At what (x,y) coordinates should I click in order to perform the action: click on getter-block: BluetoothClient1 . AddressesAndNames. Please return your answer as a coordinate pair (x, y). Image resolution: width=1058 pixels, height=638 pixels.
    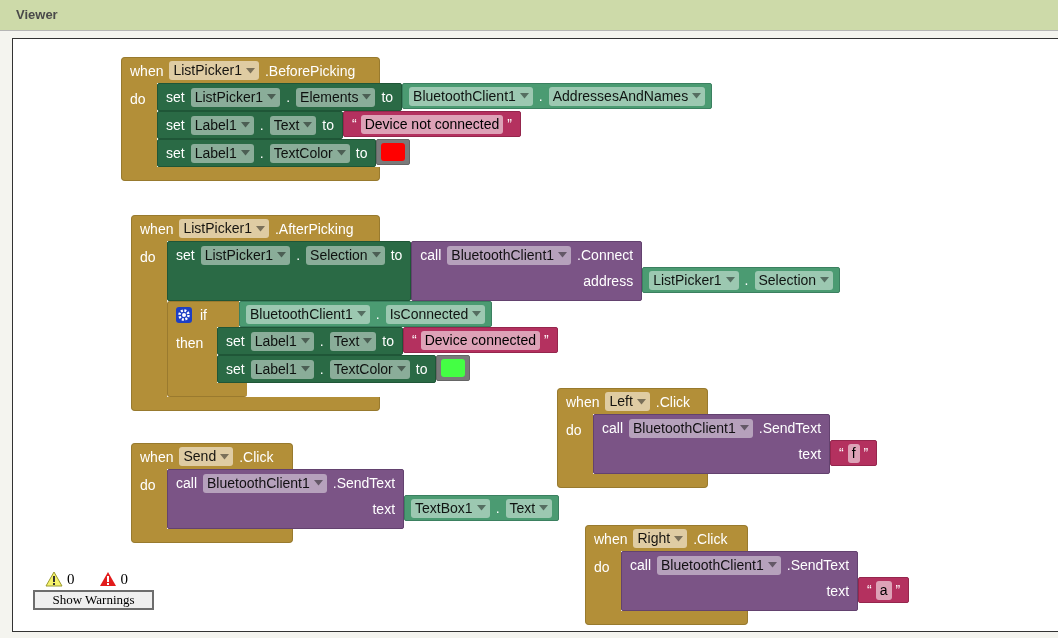
    Looking at the image, I should click on (557, 96).